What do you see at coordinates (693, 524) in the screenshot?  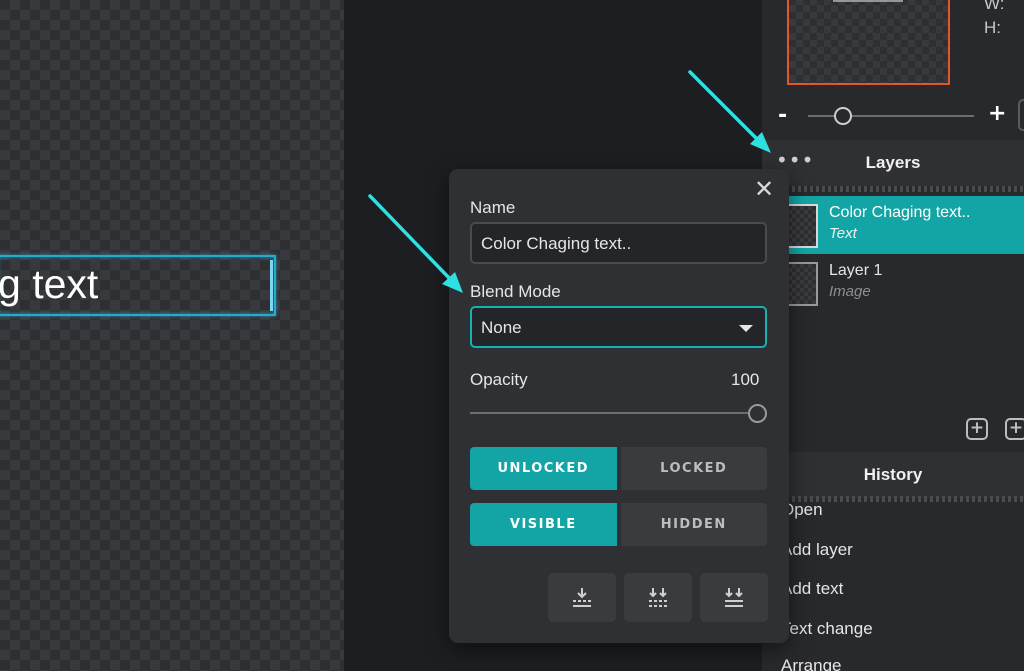 I see `hidden-button: HIDDEN` at bounding box center [693, 524].